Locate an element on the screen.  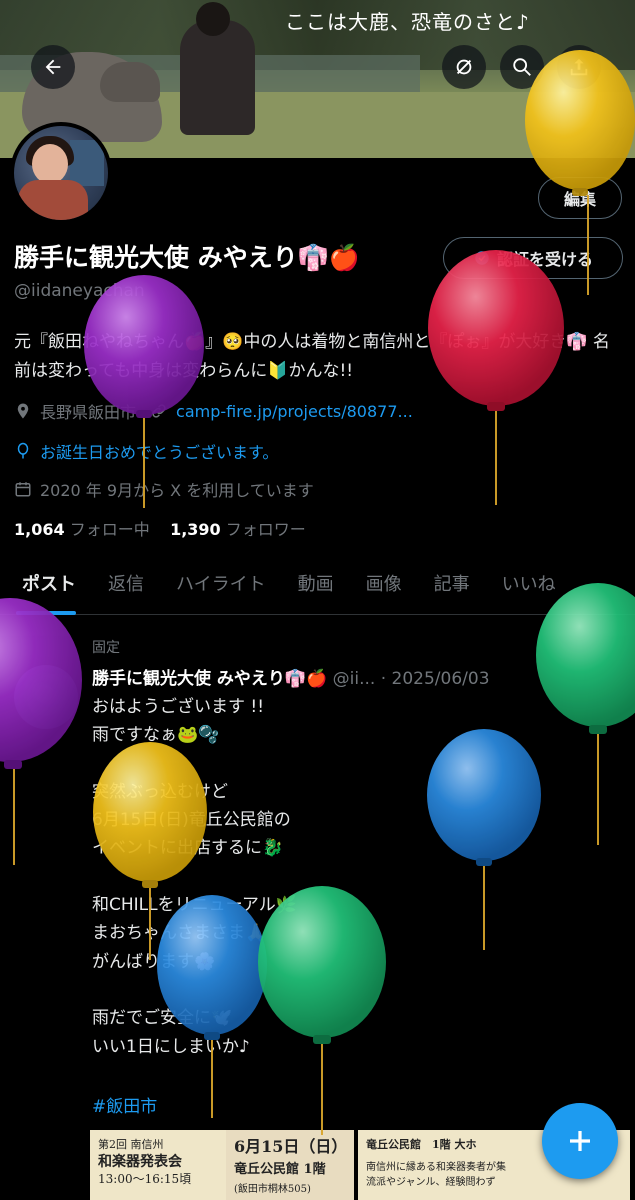
back-button is located at coordinates (53, 67).